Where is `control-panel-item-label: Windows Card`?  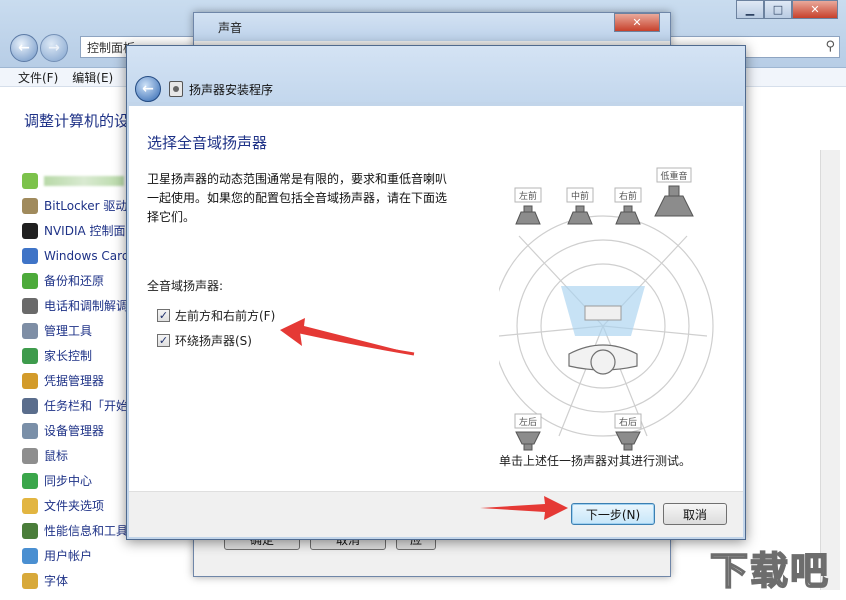
control-panel-item-label: Windows Card is located at coordinates (87, 255).